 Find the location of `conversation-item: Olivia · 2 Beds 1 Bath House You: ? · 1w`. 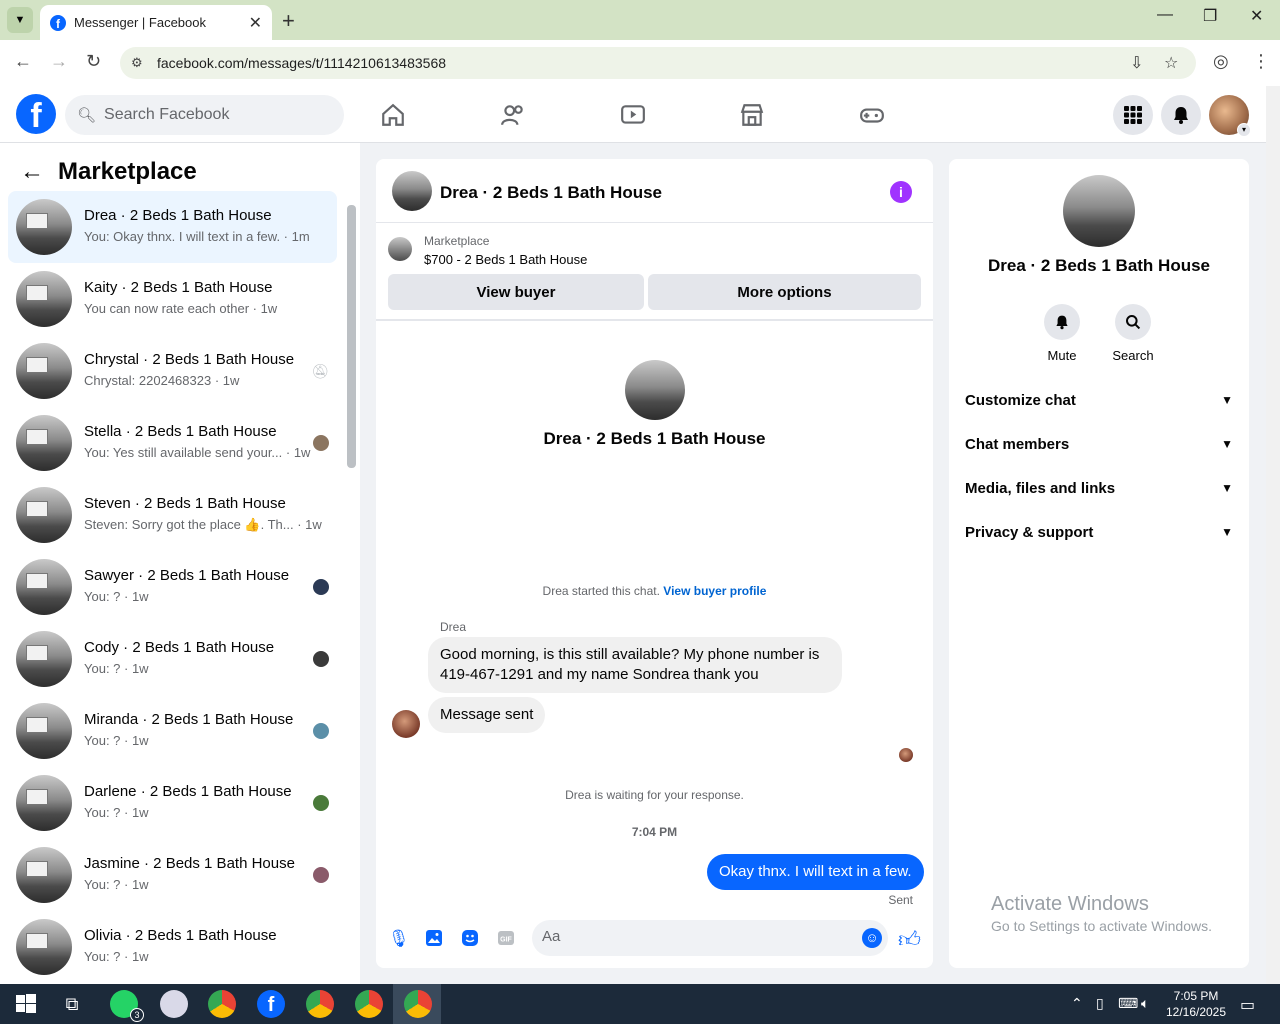

conversation-item: Olivia · 2 Beds 1 Bath House You: ? · 1w is located at coordinates (172, 947).